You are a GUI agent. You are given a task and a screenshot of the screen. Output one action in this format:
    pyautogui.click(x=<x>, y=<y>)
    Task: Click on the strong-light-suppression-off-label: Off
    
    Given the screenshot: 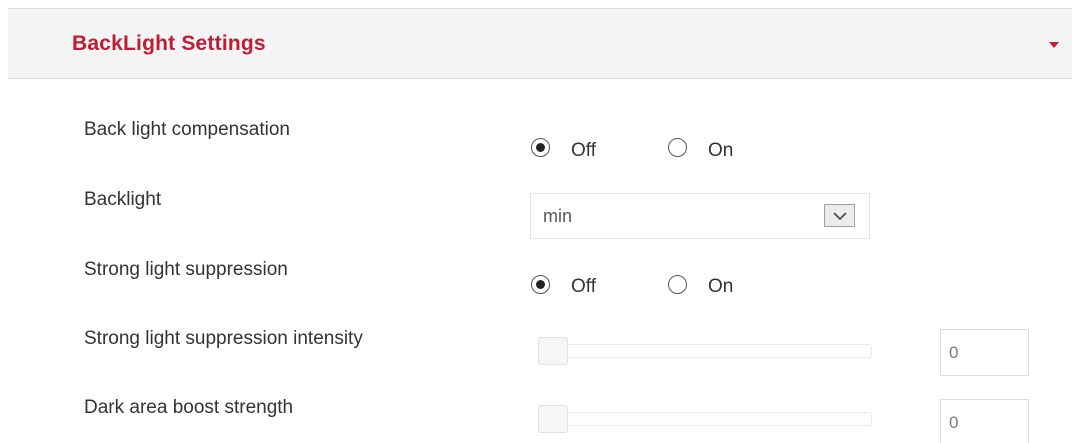 What is the action you would take?
    pyautogui.click(x=583, y=287)
    